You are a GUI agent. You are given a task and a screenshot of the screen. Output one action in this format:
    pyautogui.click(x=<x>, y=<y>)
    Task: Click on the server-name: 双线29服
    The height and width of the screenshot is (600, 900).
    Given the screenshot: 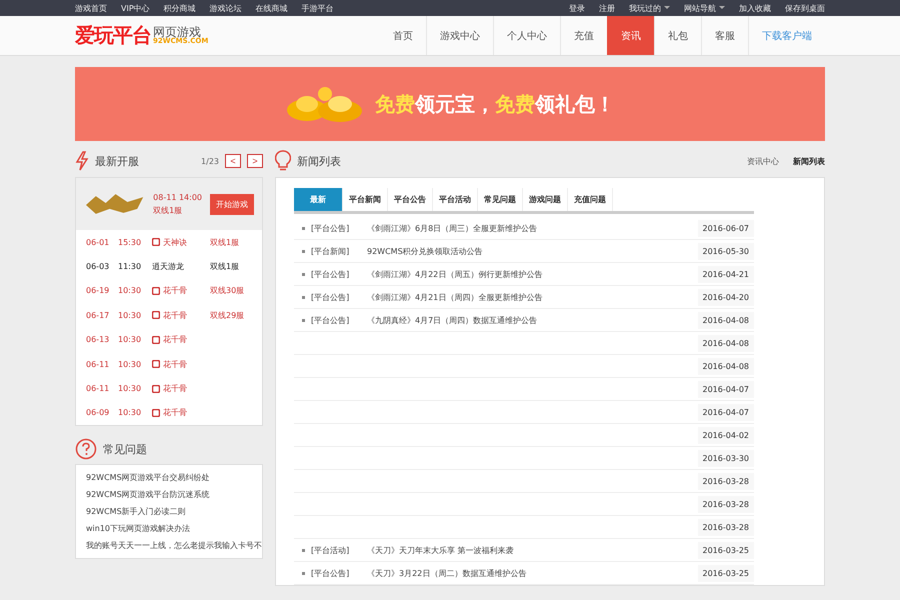 What is the action you would take?
    pyautogui.click(x=227, y=315)
    